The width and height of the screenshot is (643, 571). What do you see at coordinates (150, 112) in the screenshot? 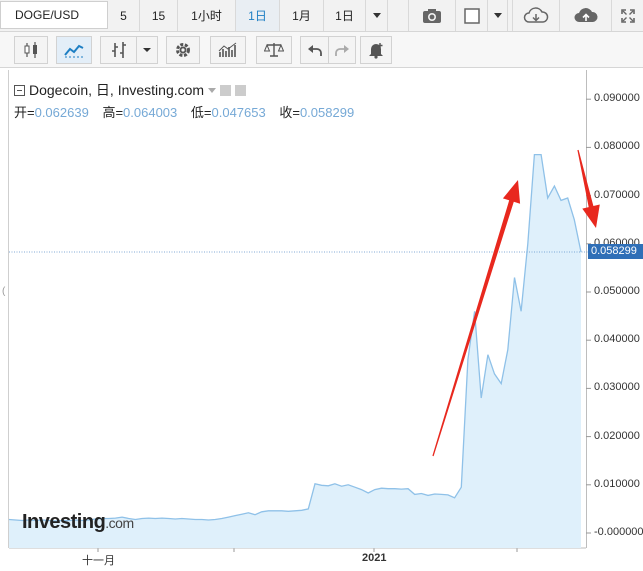
I see `high-value: 0.064003` at bounding box center [150, 112].